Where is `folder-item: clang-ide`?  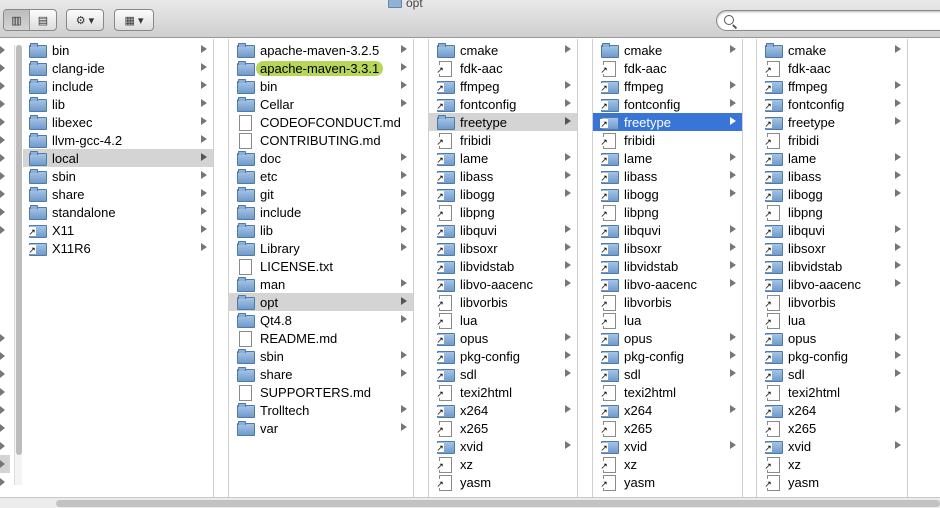 folder-item: clang-ide is located at coordinates (118, 68).